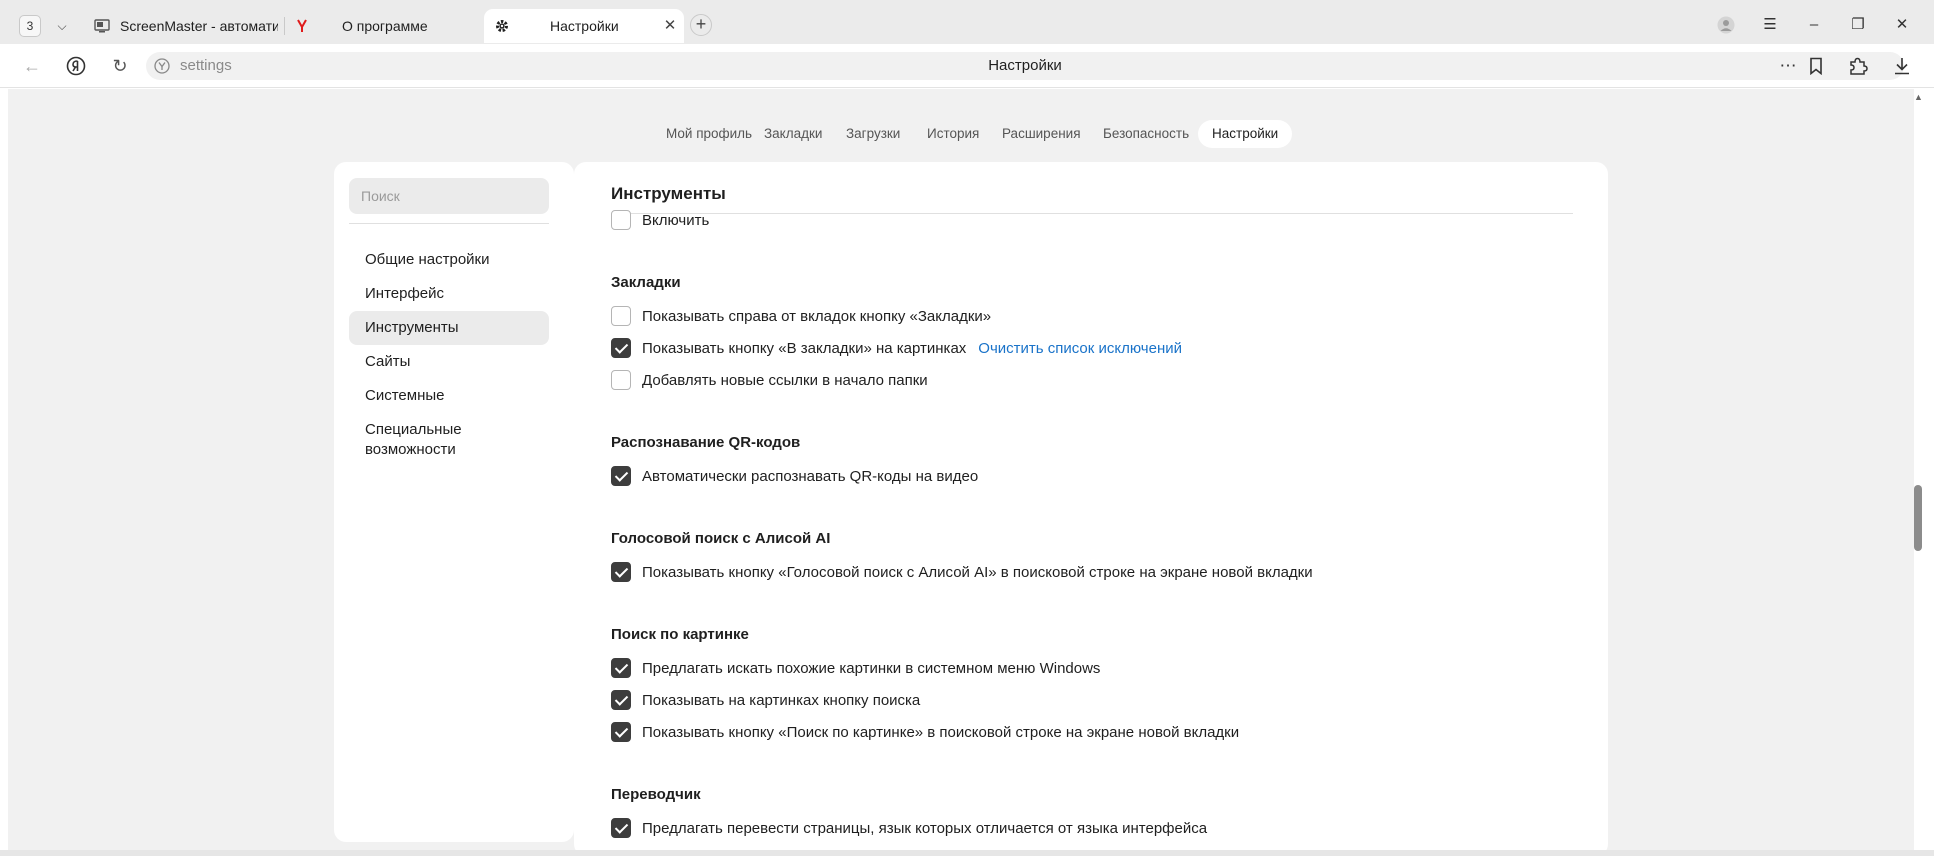 The image size is (1934, 856). Describe the element at coordinates (1080, 348) in the screenshot. I see `clear-exceptions-link: Очистить список исключений` at that location.